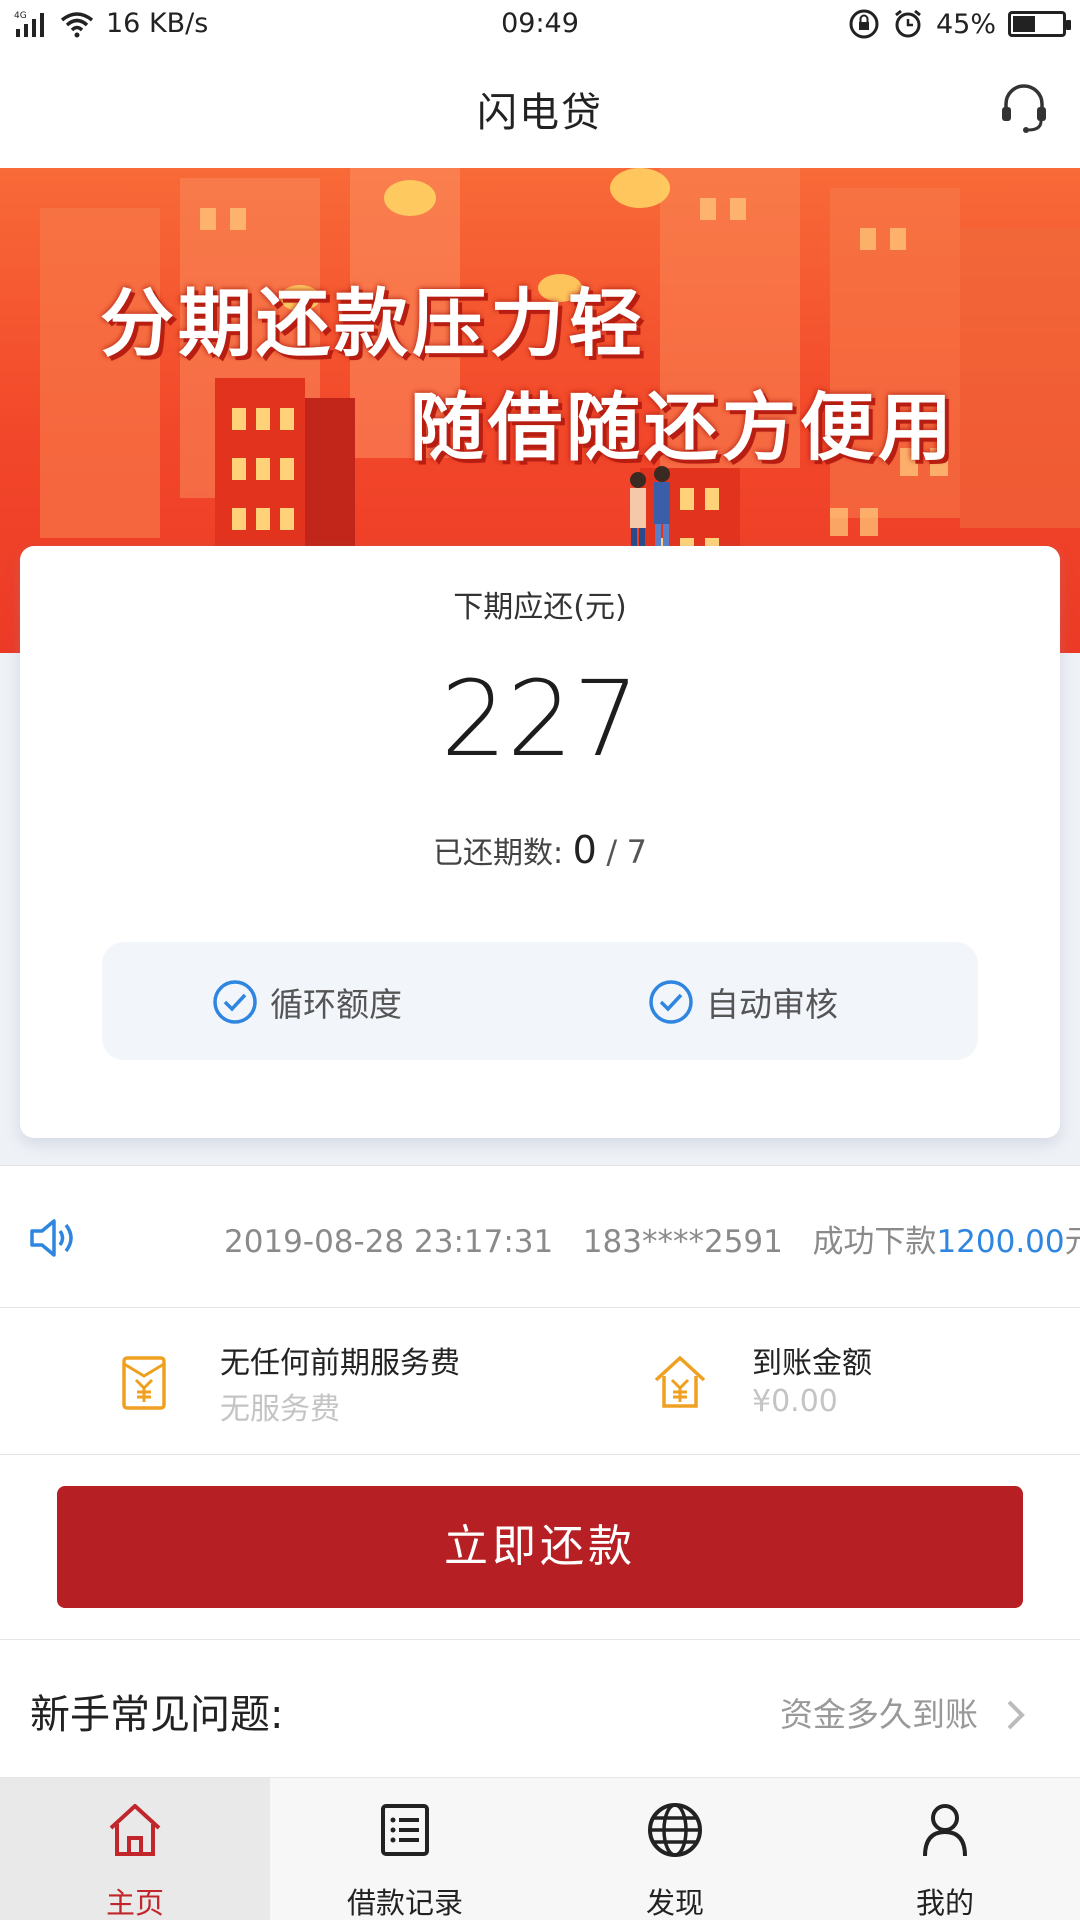 The width and height of the screenshot is (1080, 1920). Describe the element at coordinates (389, 1242) in the screenshot. I see `ticker-datetime: 2019-08-28 23:17:31` at that location.